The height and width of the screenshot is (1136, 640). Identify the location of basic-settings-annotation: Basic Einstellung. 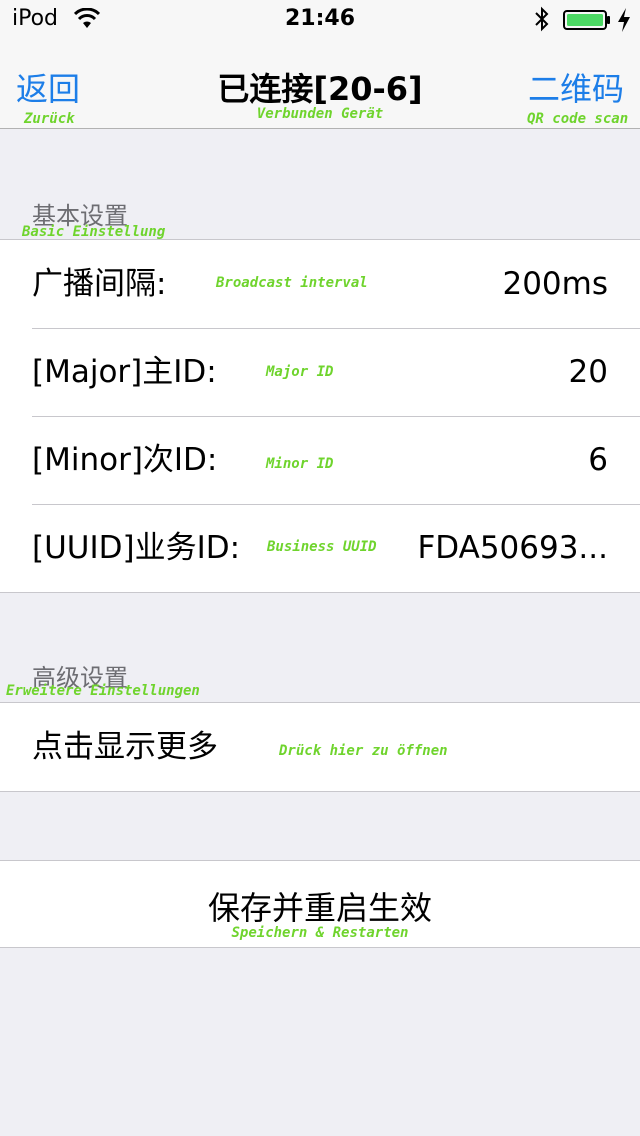
(94, 232).